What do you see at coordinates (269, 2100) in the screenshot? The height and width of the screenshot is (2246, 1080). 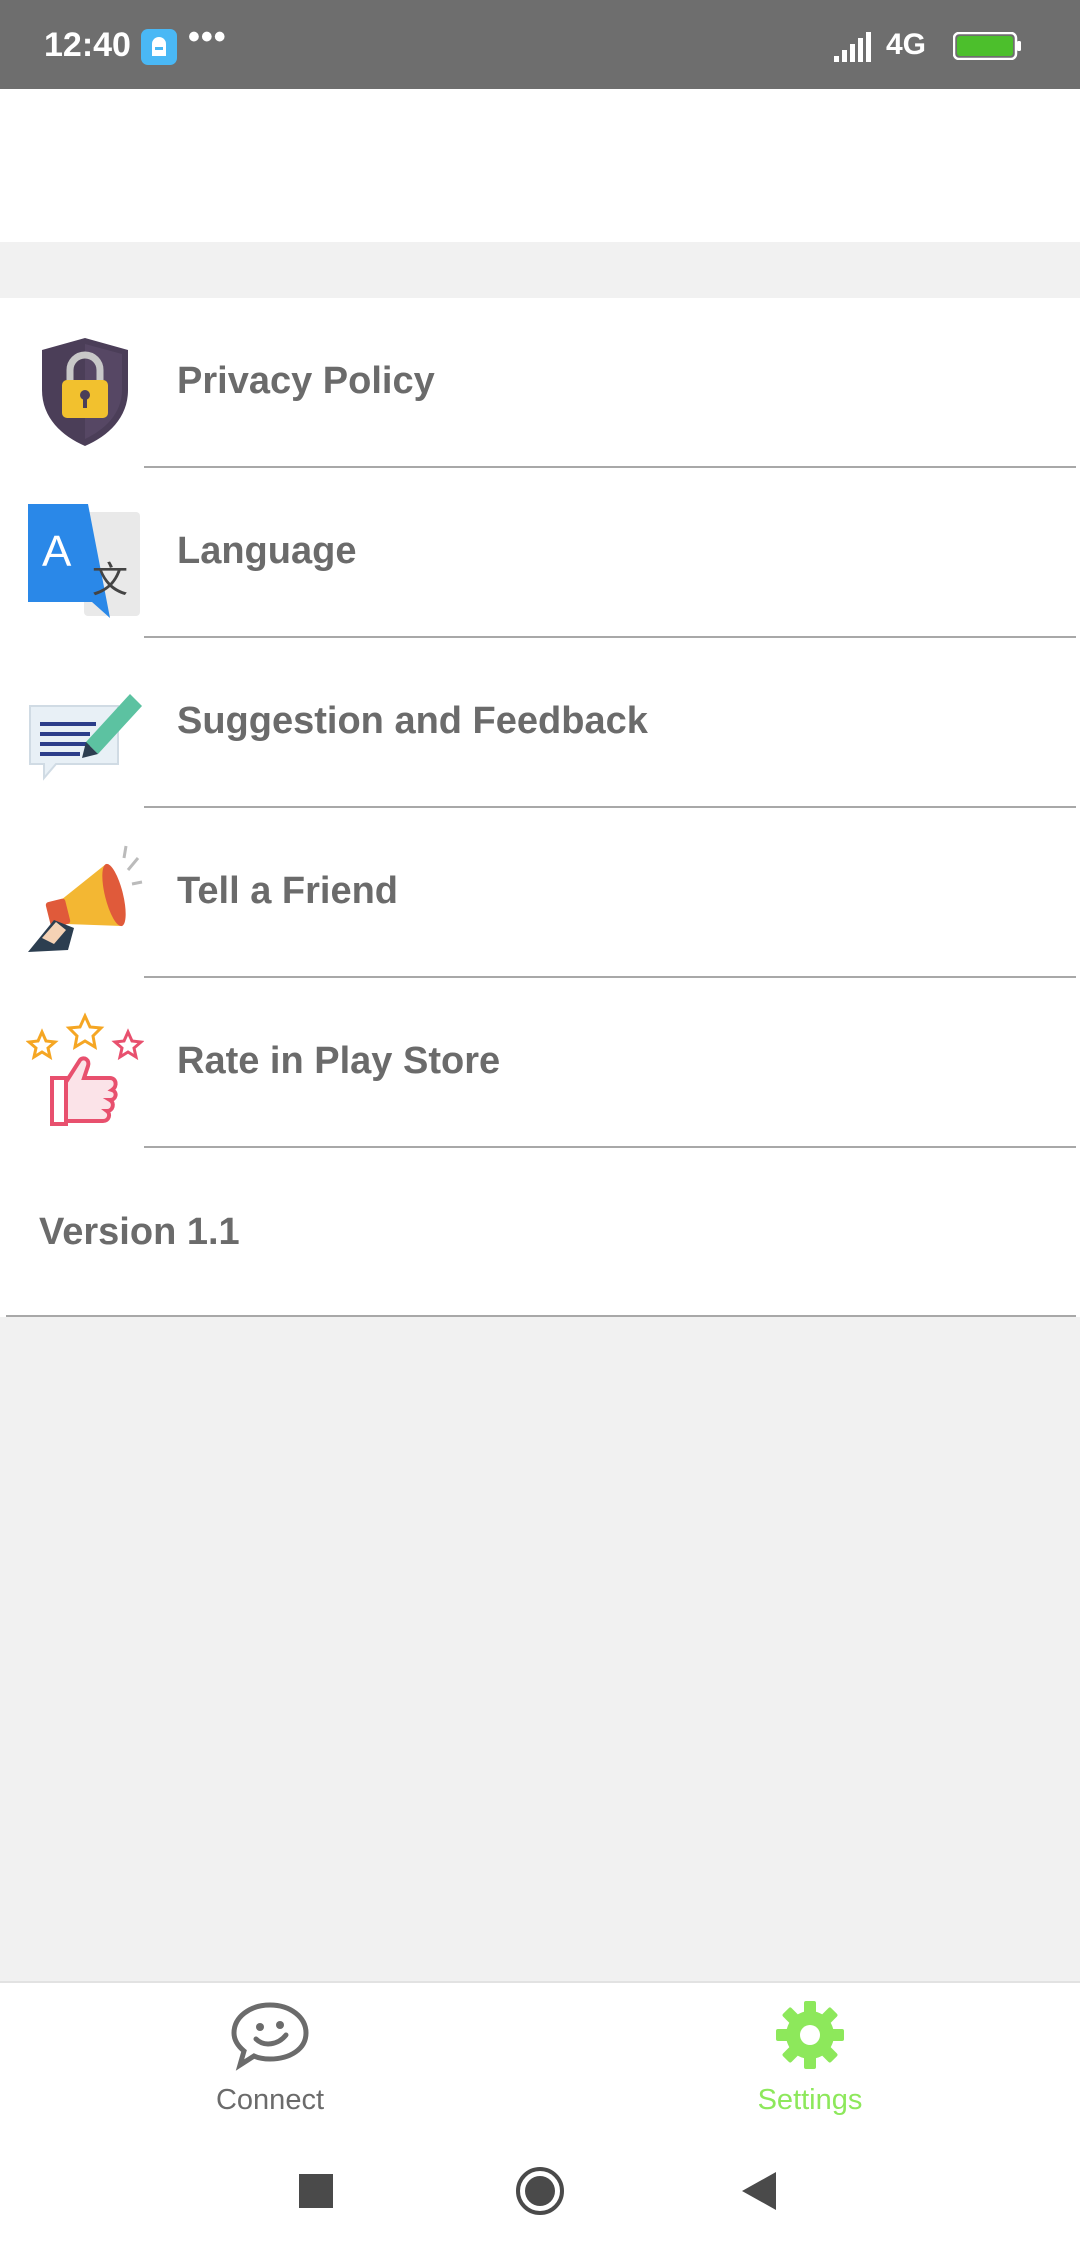 I see `tab-connect-label: Connect` at bounding box center [269, 2100].